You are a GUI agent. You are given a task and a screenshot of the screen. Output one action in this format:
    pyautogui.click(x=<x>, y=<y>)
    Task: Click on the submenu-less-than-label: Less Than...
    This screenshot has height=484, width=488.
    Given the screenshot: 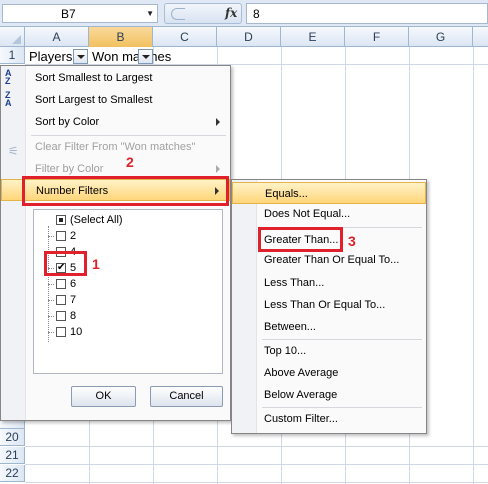 What is the action you would take?
    pyautogui.click(x=294, y=283)
    